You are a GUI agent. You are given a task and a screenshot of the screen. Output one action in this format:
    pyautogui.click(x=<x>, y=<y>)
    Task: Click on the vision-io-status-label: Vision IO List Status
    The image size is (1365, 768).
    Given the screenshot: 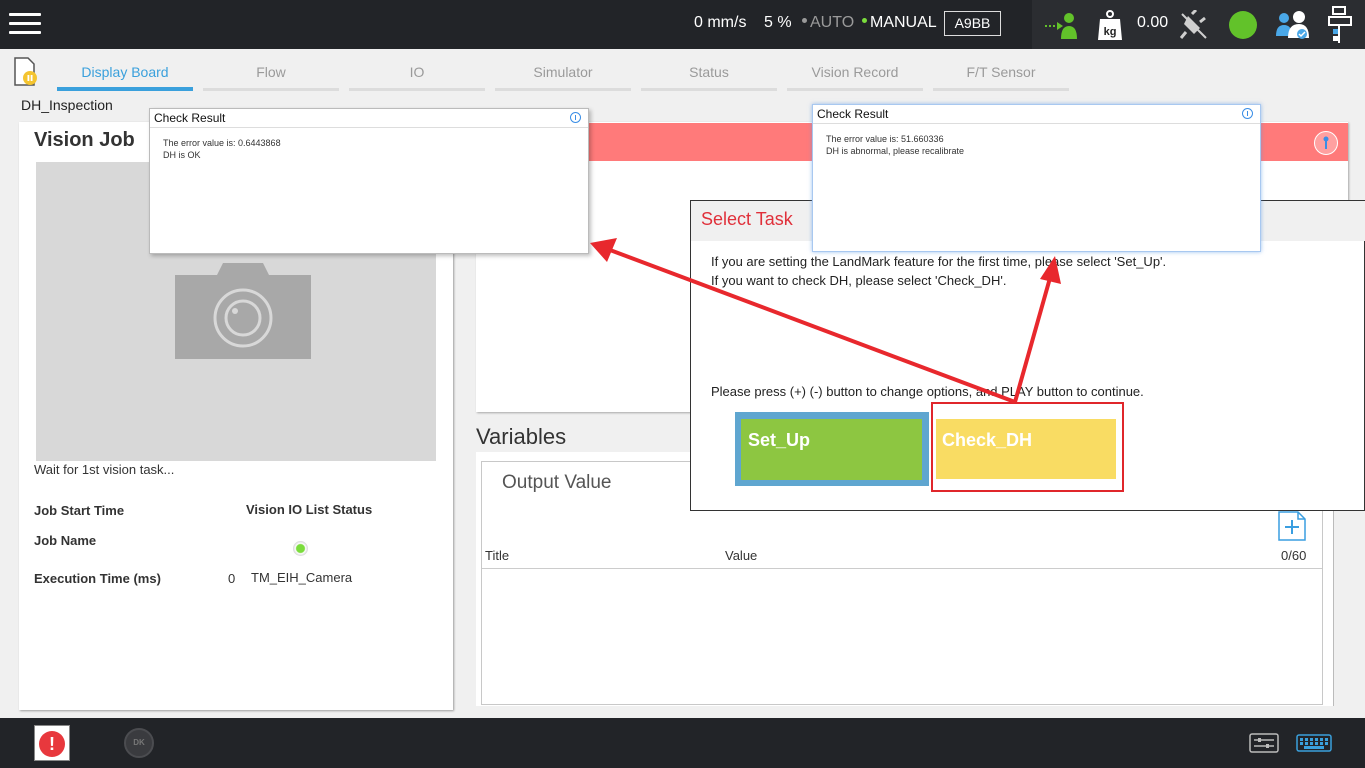 What is the action you would take?
    pyautogui.click(x=309, y=509)
    